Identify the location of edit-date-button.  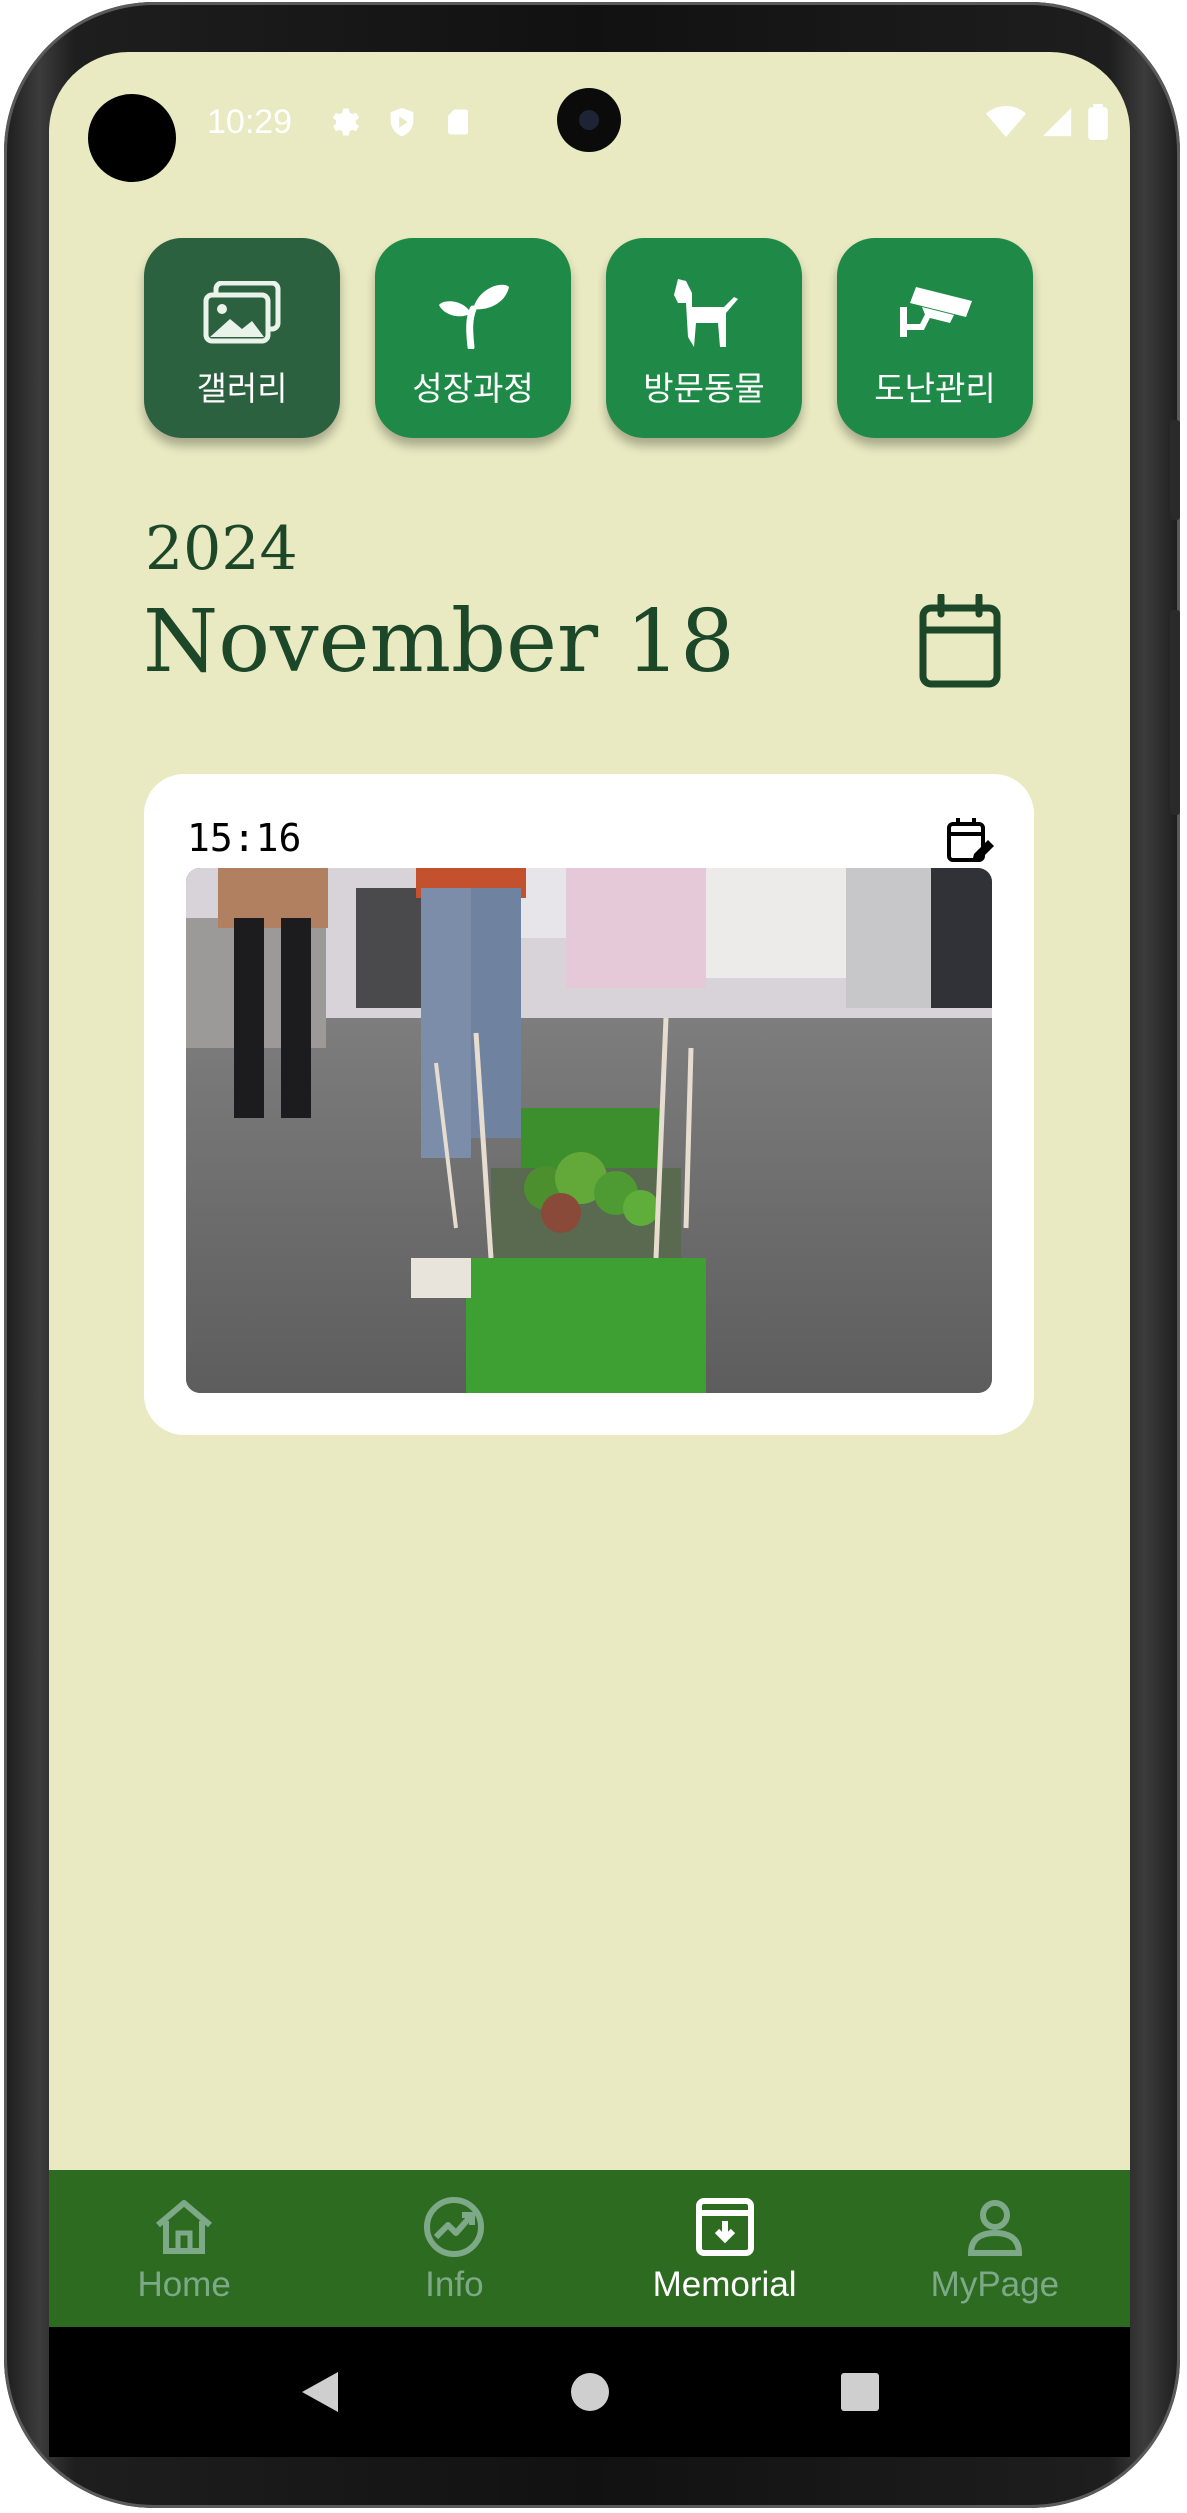
(970, 841).